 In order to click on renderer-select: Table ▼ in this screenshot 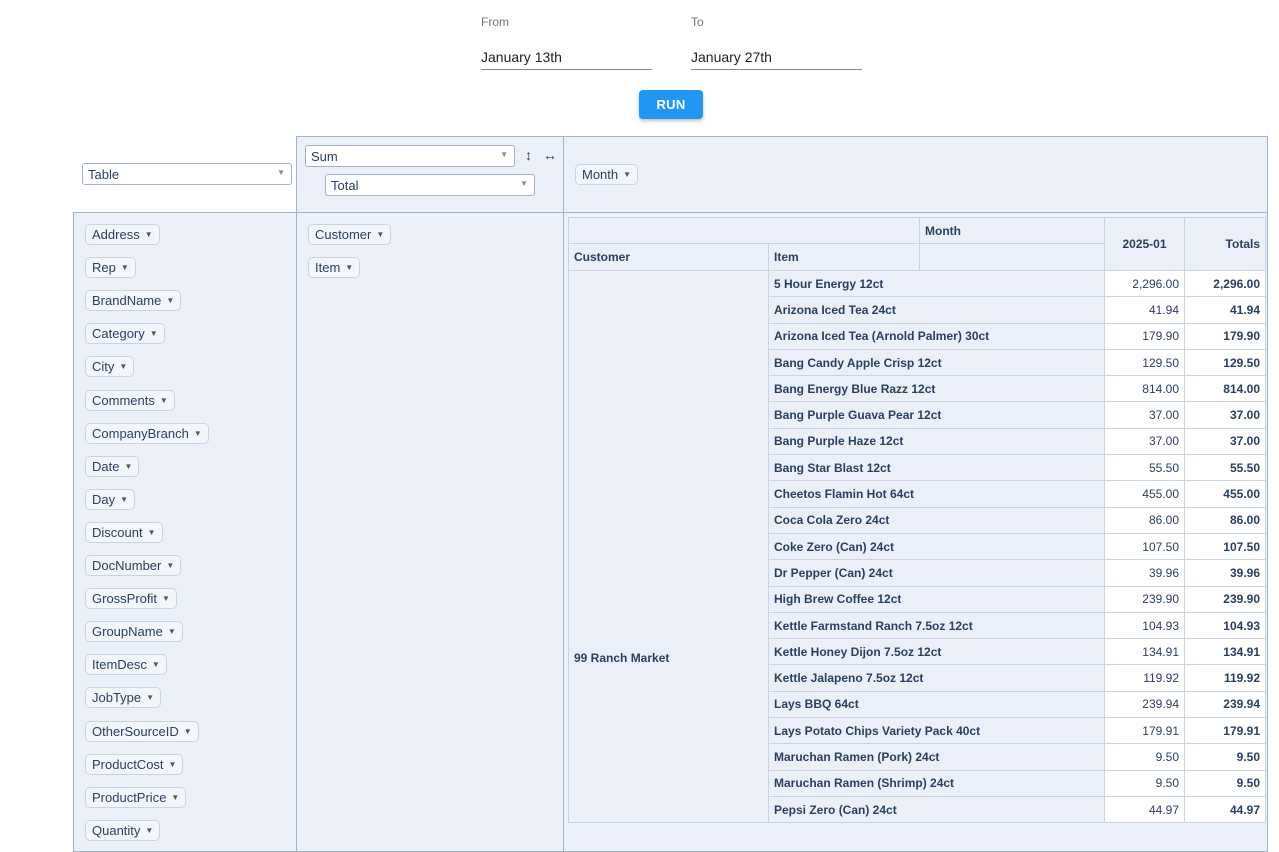, I will do `click(187, 174)`.